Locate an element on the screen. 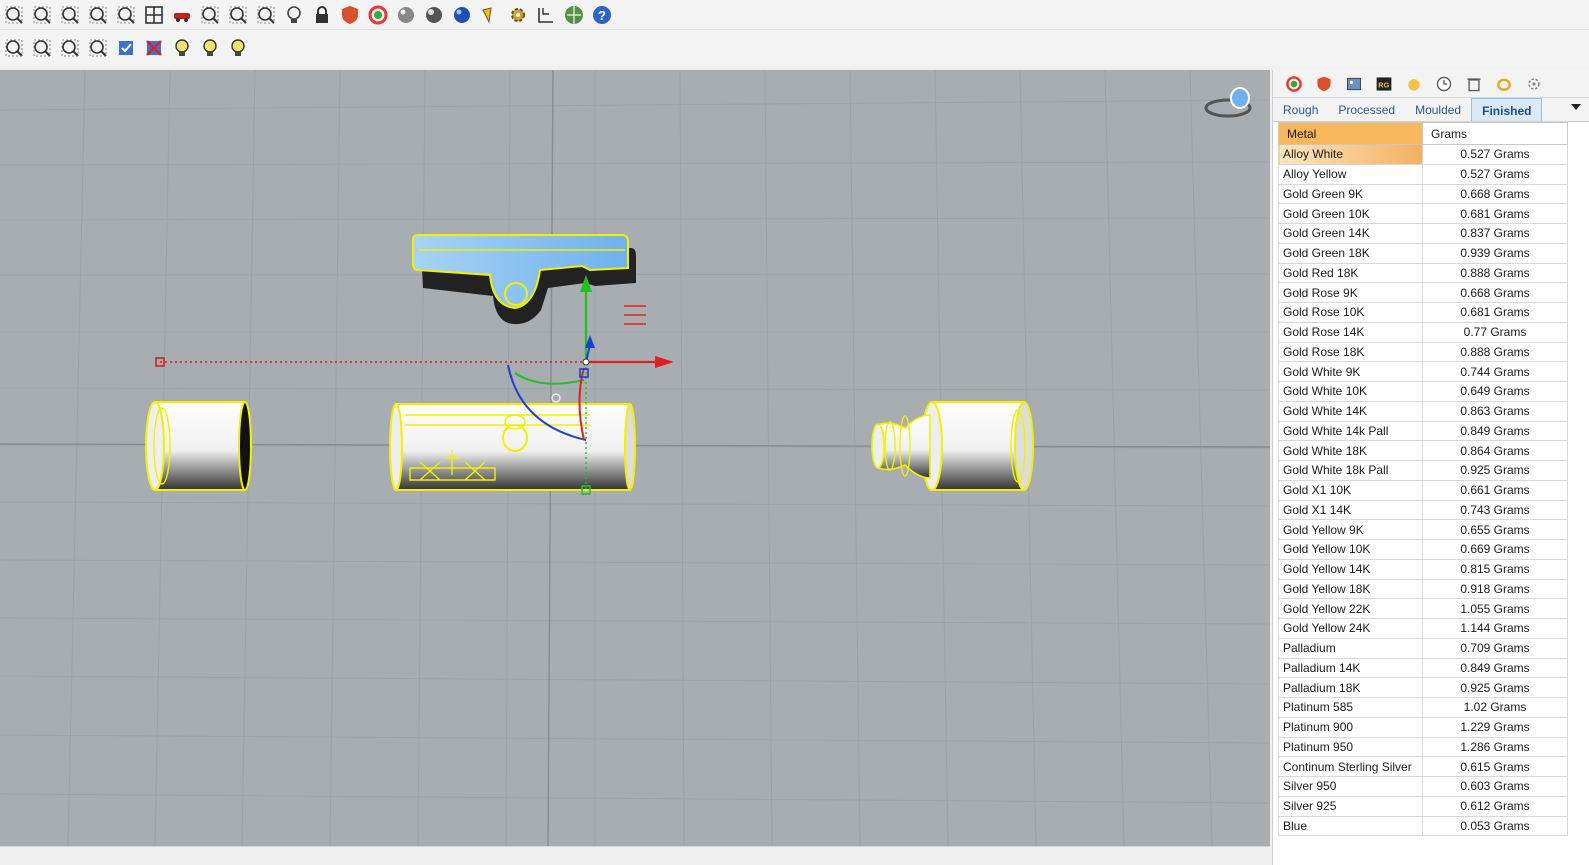  table-row: Gold Yellow 22K 1.055 Grams is located at coordinates (1423, 608).